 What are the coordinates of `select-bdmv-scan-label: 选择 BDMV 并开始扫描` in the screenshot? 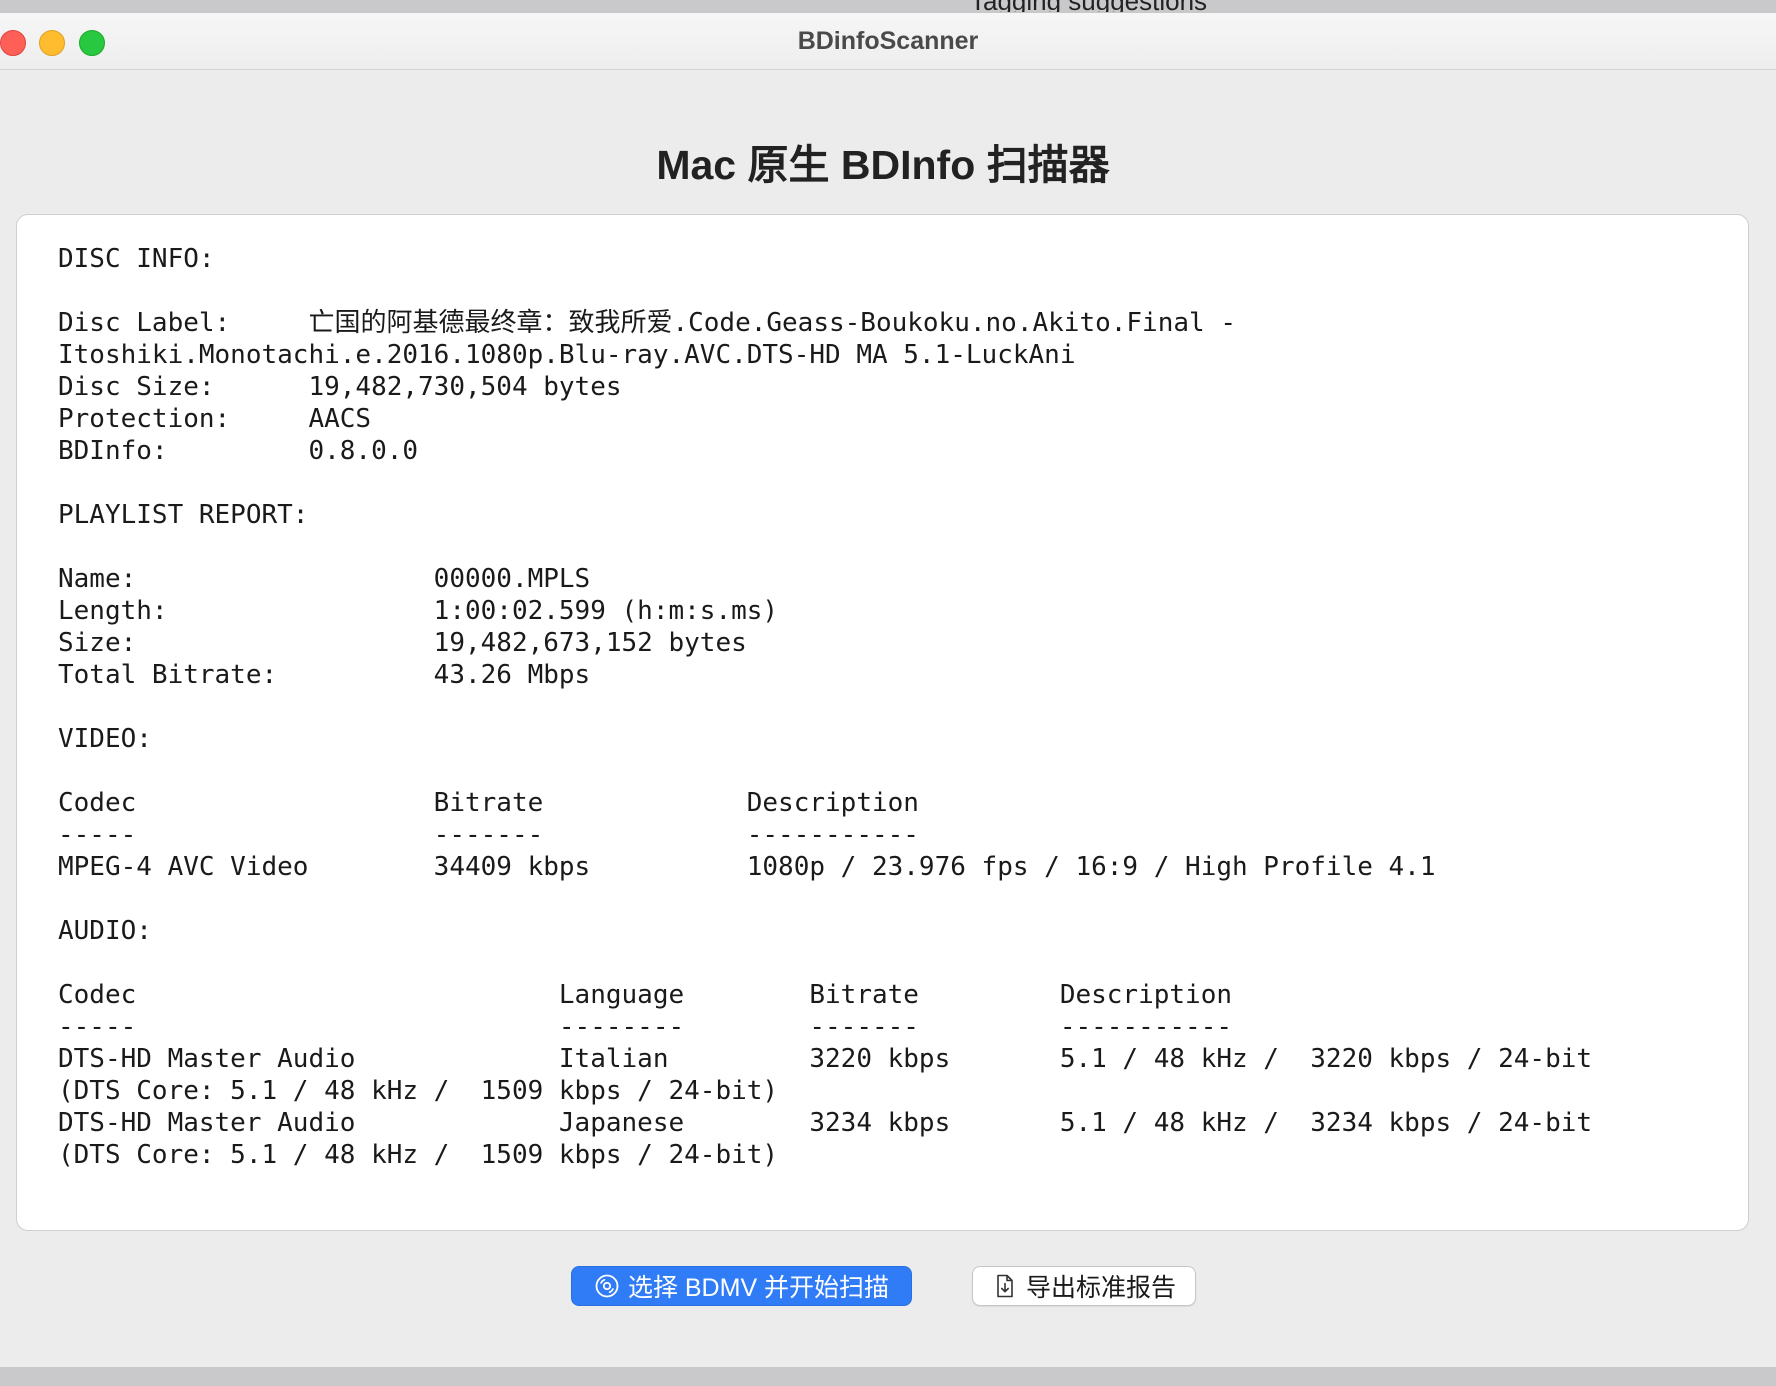 It's located at (758, 1288).